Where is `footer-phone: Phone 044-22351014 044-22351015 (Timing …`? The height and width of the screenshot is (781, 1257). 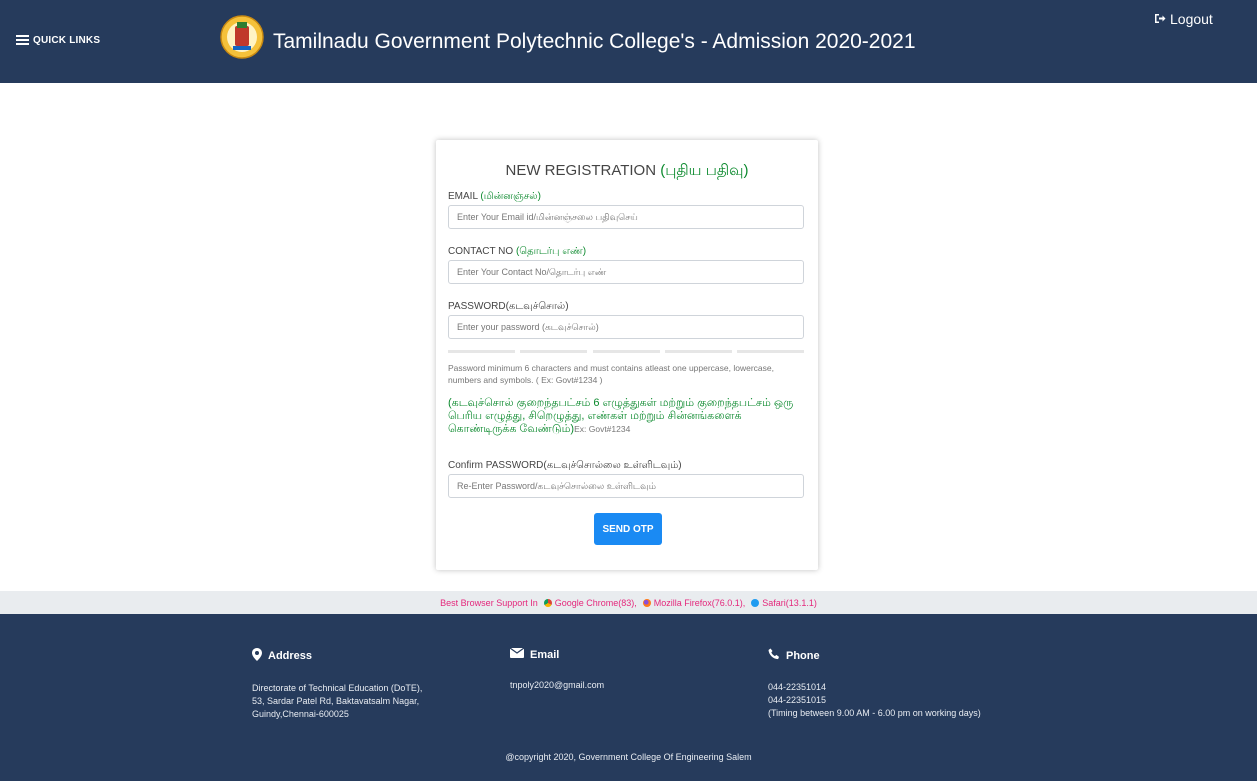
footer-phone: Phone 044-22351014 044-22351015 (Timing … is located at coordinates (874, 684).